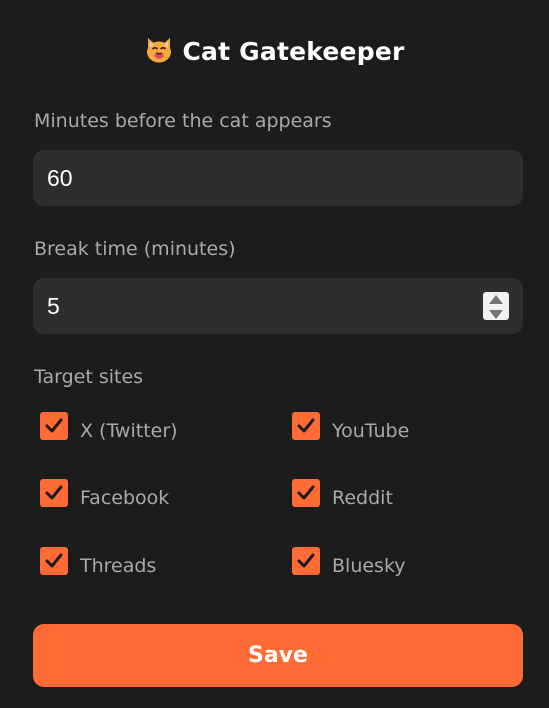  I want to click on minutes-label: Minutes before the cat appears, so click(183, 121).